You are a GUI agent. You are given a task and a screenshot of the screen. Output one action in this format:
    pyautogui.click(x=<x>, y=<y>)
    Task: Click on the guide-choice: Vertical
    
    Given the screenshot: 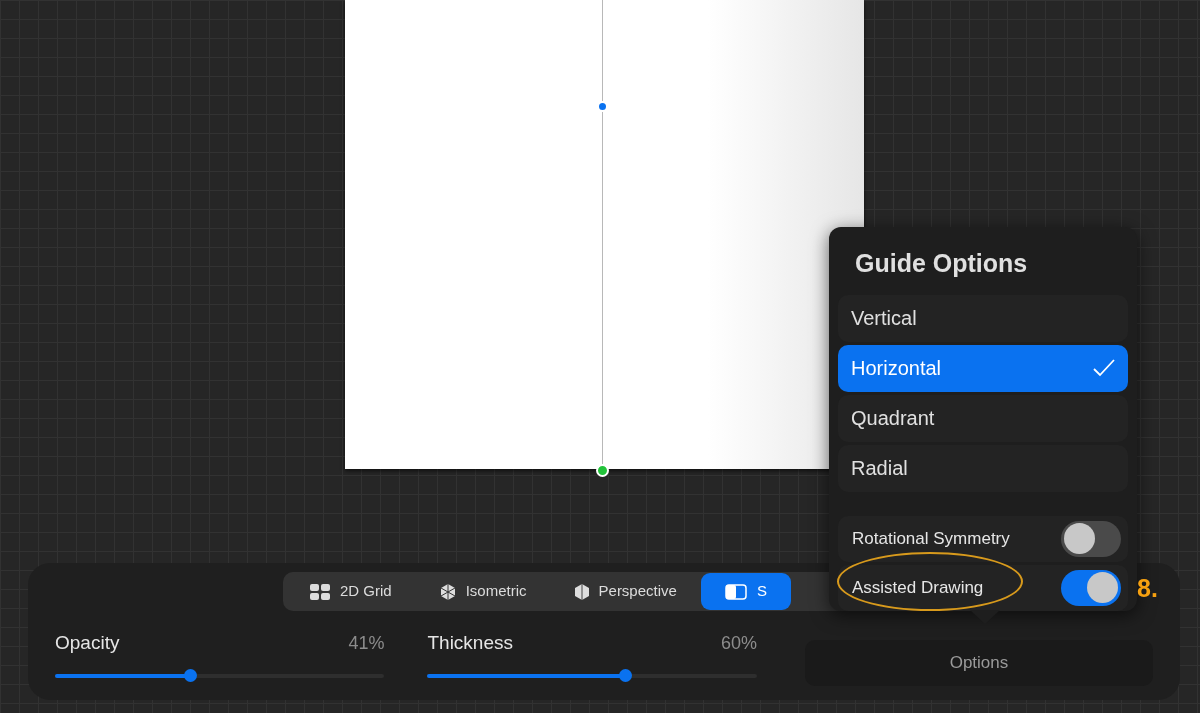 What is the action you would take?
    pyautogui.click(x=983, y=318)
    